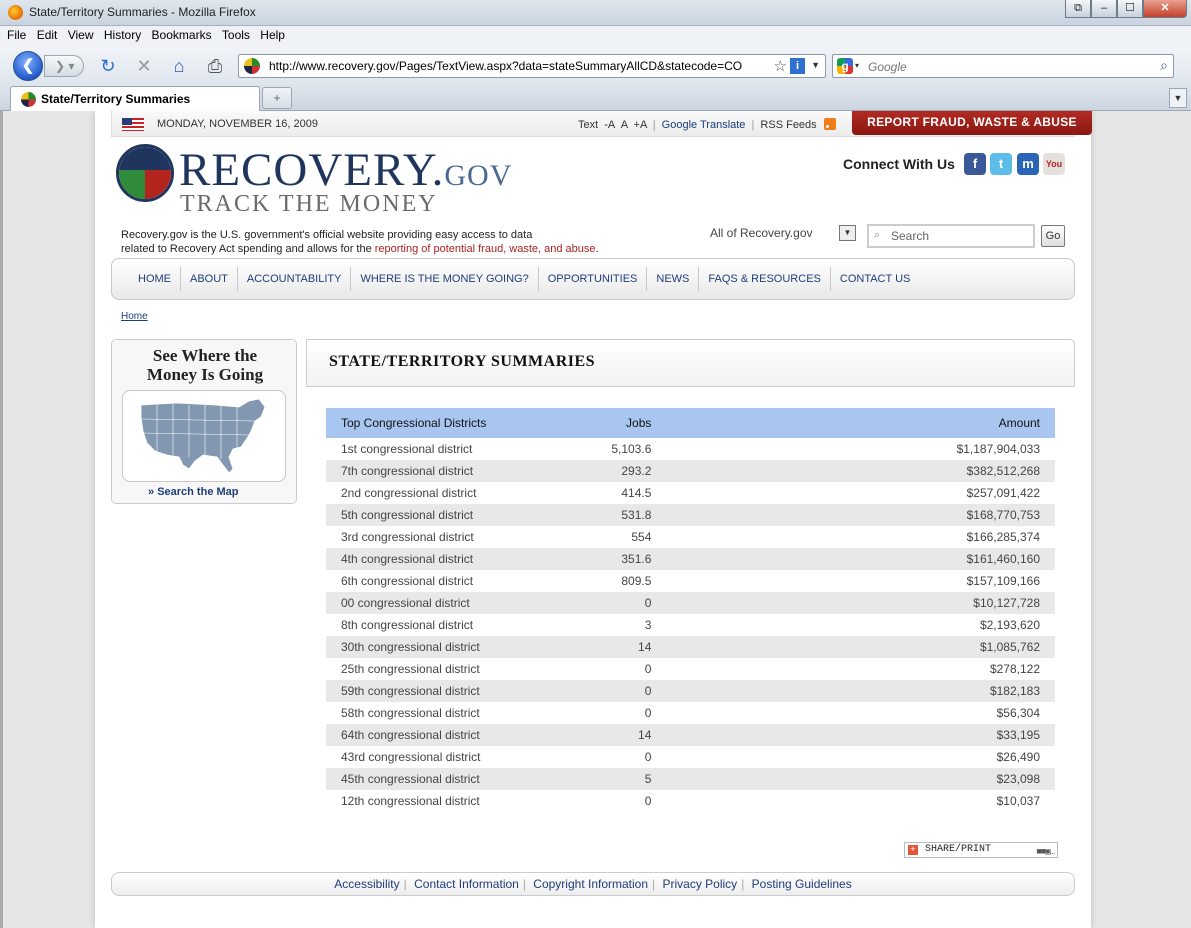 The image size is (1191, 928). What do you see at coordinates (407, 625) in the screenshot?
I see `cell-district: 8th congressional district` at bounding box center [407, 625].